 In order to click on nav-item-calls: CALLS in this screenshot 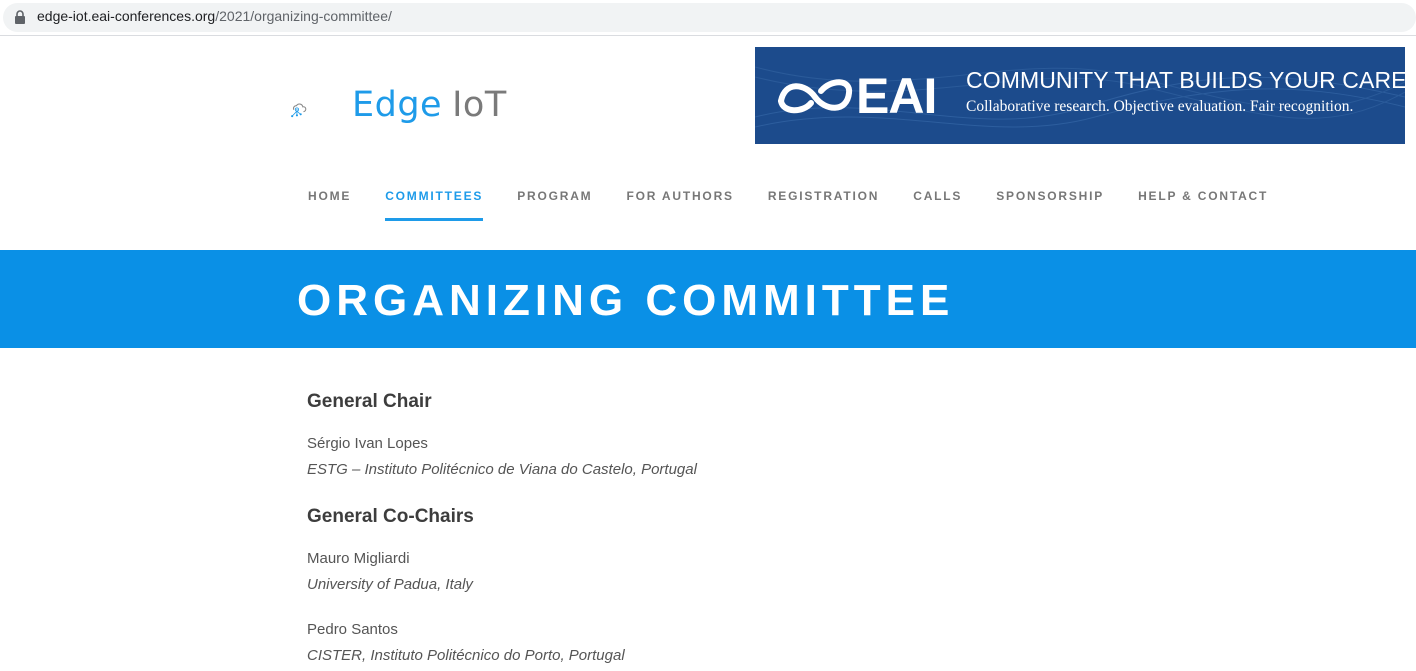, I will do `click(937, 205)`.